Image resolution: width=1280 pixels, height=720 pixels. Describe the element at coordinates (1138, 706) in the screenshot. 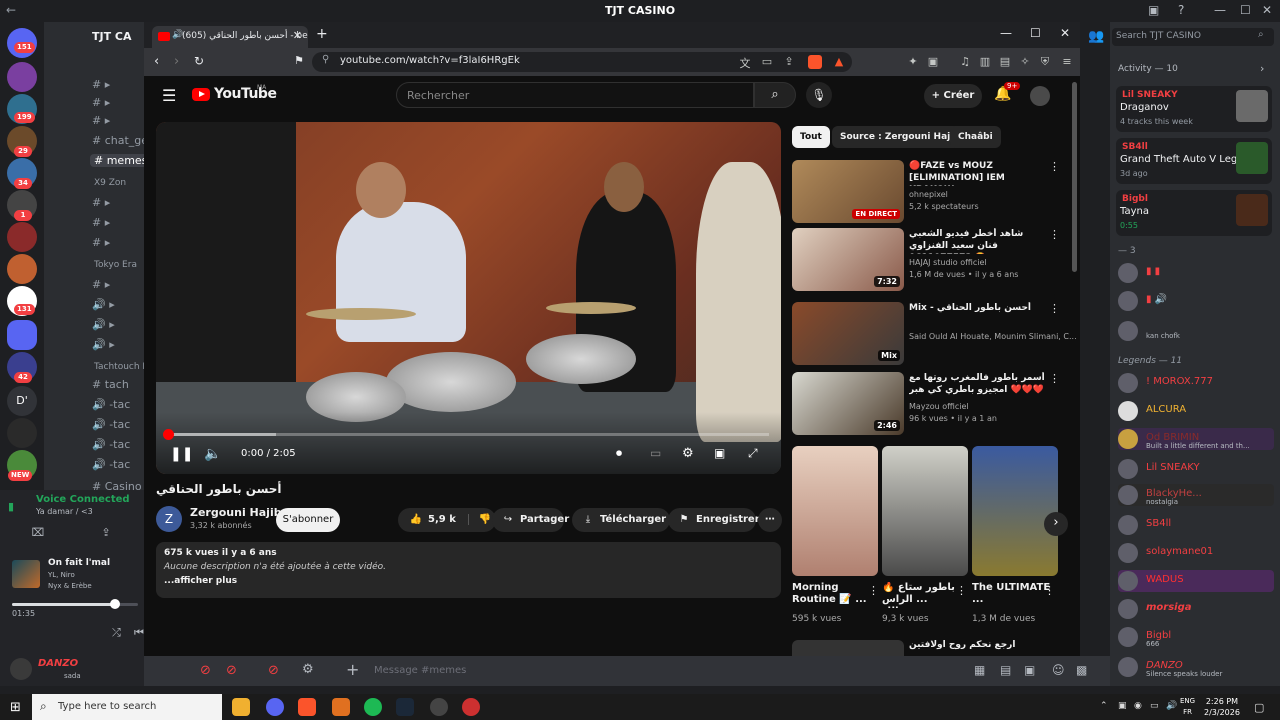

I see `tray-icon: ◉` at that location.